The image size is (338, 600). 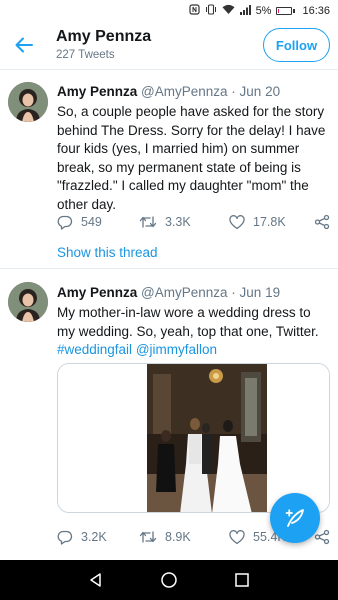 What do you see at coordinates (211, 11) in the screenshot?
I see `vibrate-icon` at bounding box center [211, 11].